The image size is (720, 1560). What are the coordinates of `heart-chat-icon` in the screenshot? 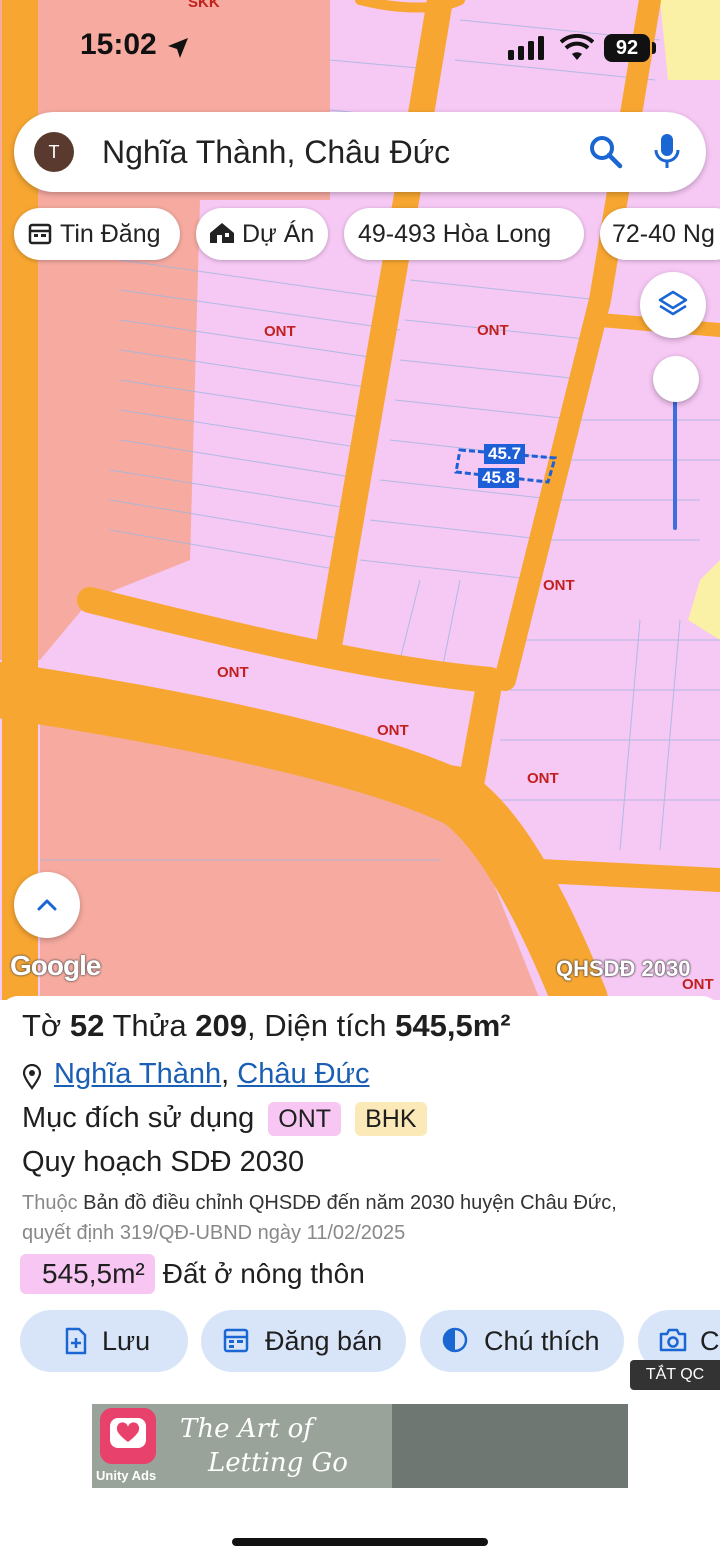 It's located at (128, 1433).